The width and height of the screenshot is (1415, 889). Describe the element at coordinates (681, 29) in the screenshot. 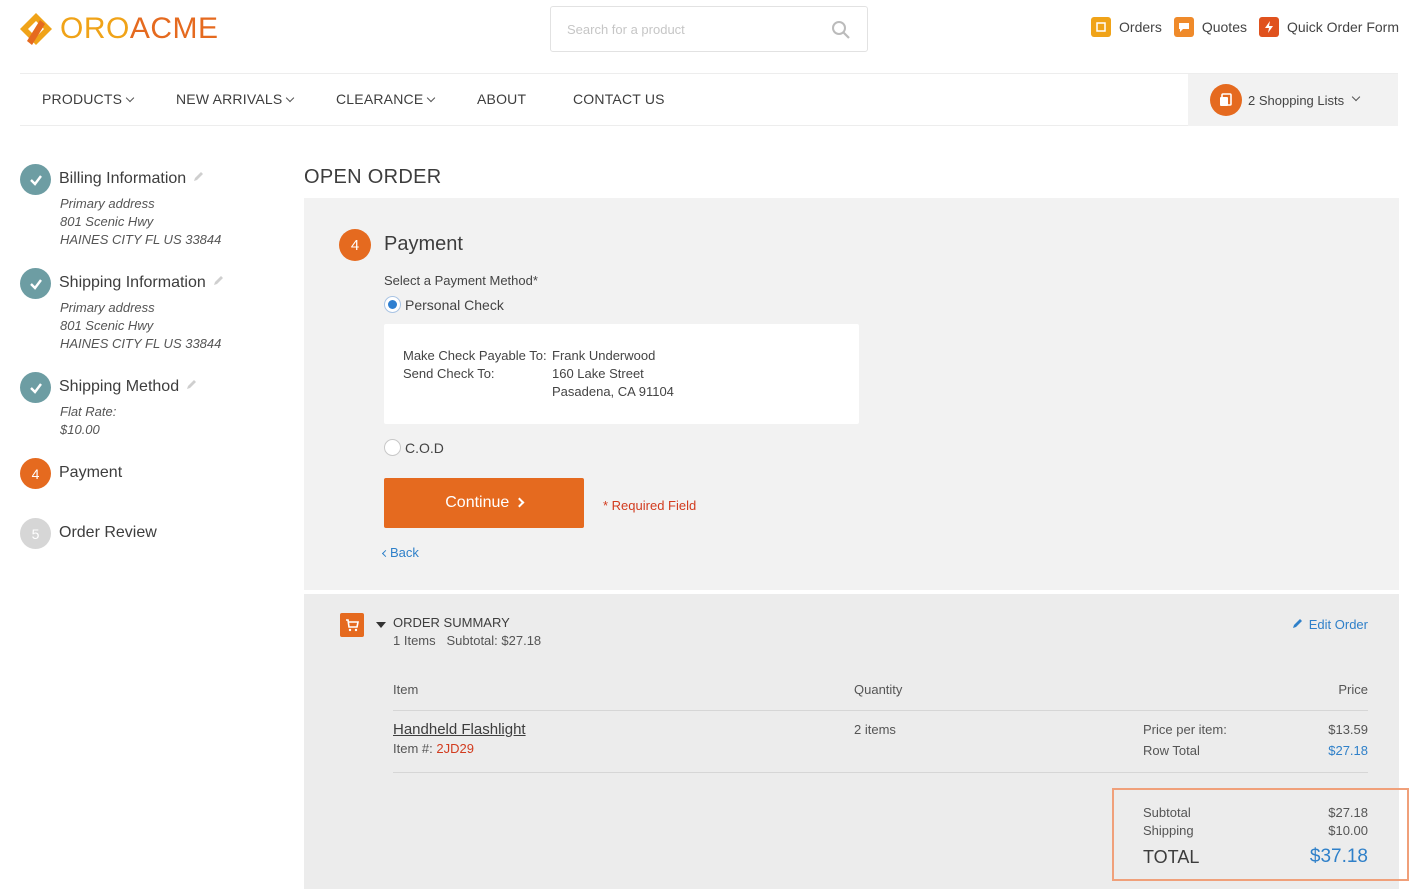

I see `search-input` at that location.